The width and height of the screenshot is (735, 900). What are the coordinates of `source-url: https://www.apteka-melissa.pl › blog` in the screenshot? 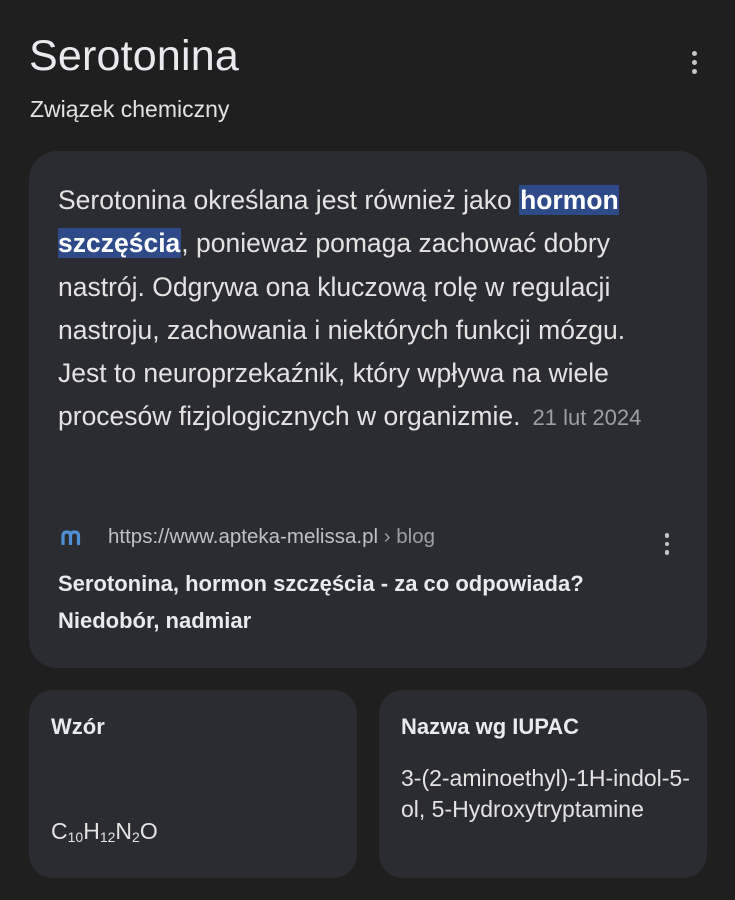 It's located at (271, 537).